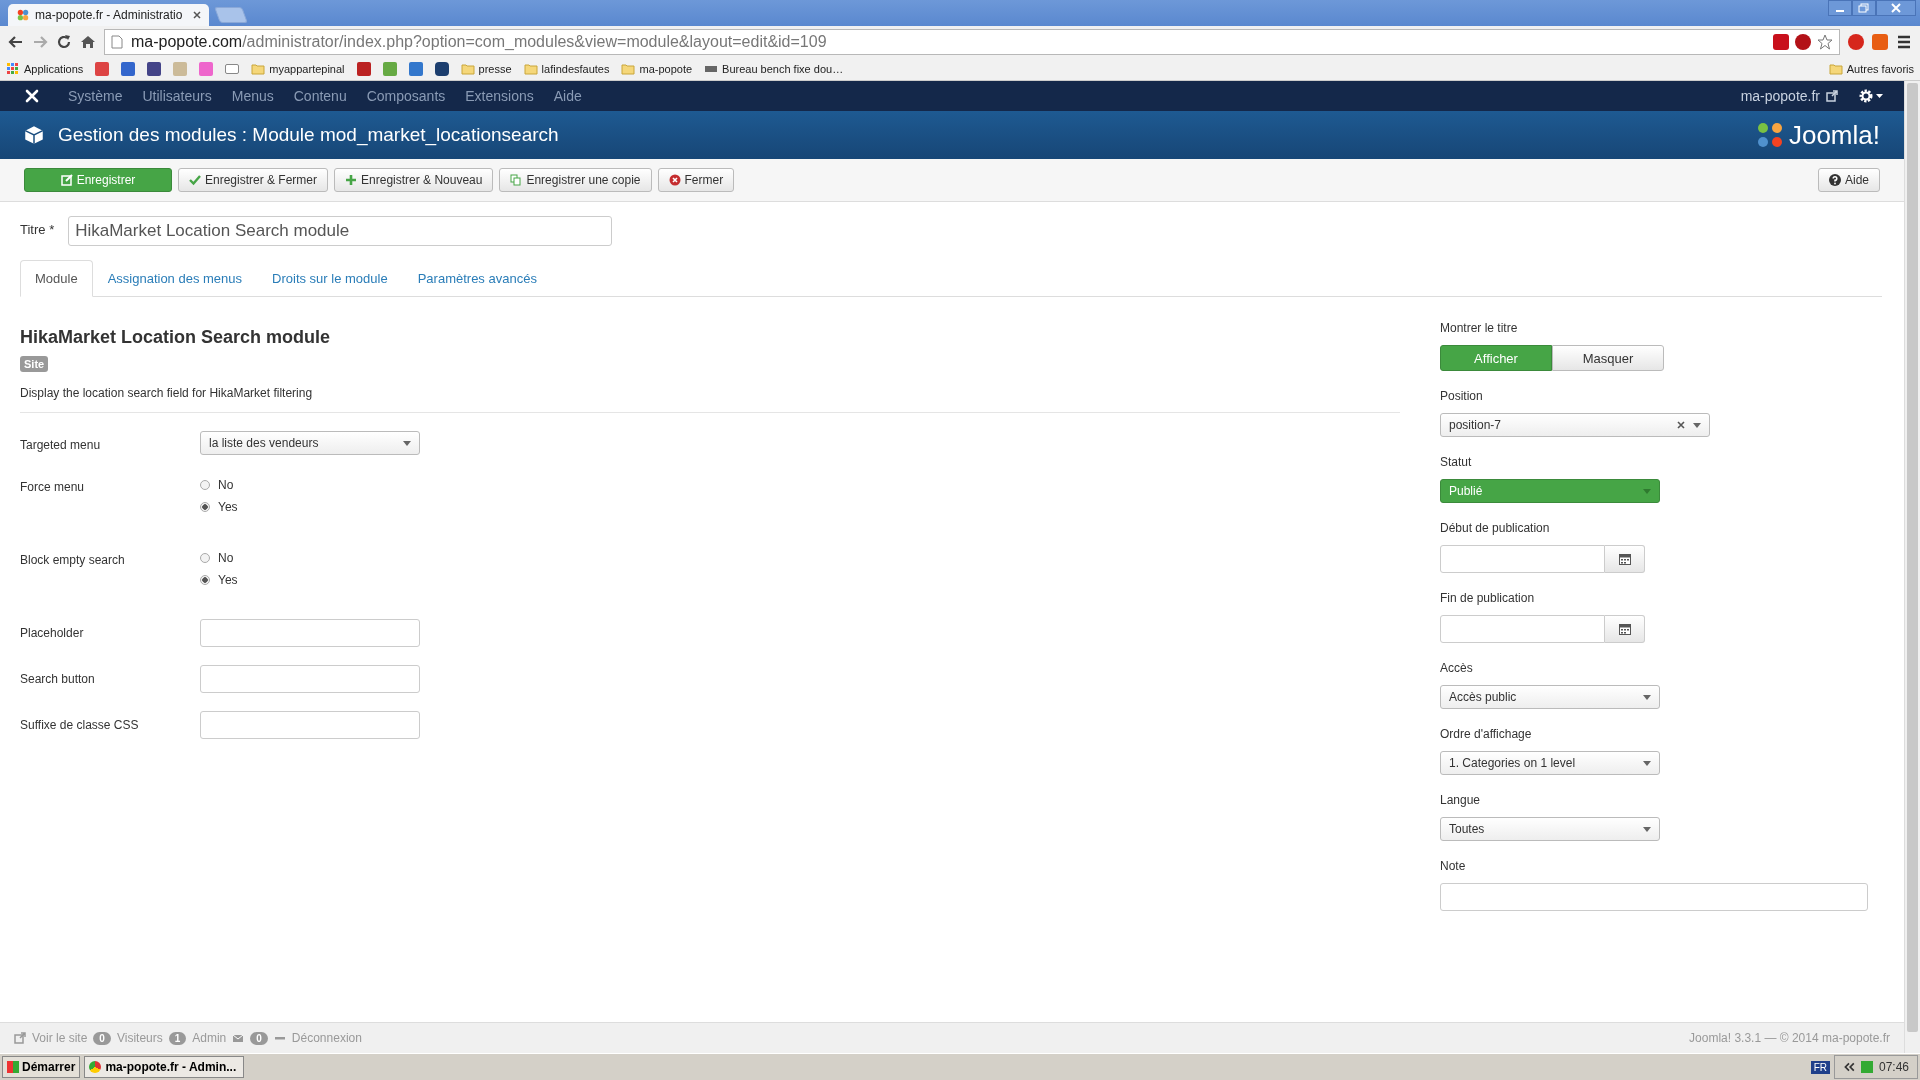  I want to click on tab: Paramètres avancés, so click(477, 278).